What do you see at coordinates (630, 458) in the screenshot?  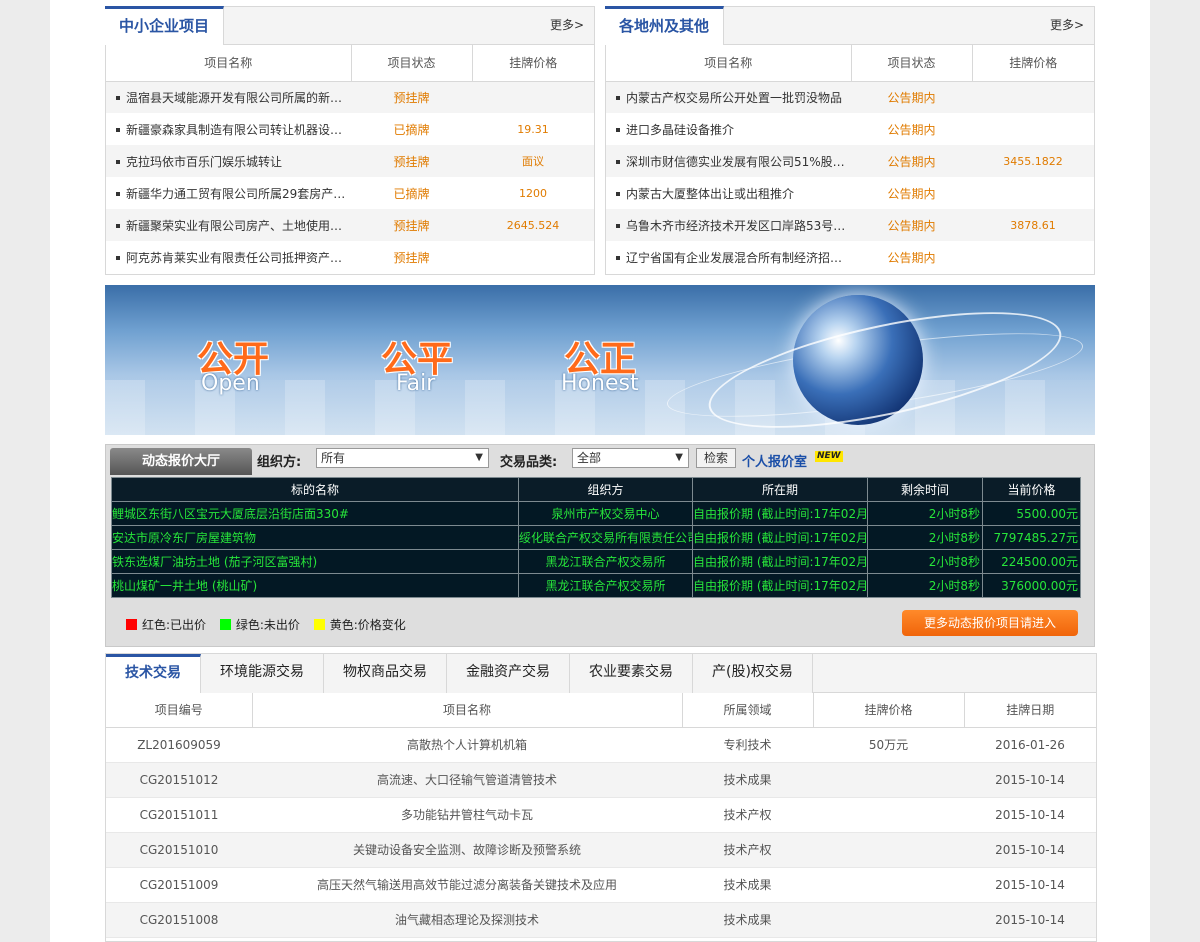 I see `category-filter-select: 全部 ▼` at bounding box center [630, 458].